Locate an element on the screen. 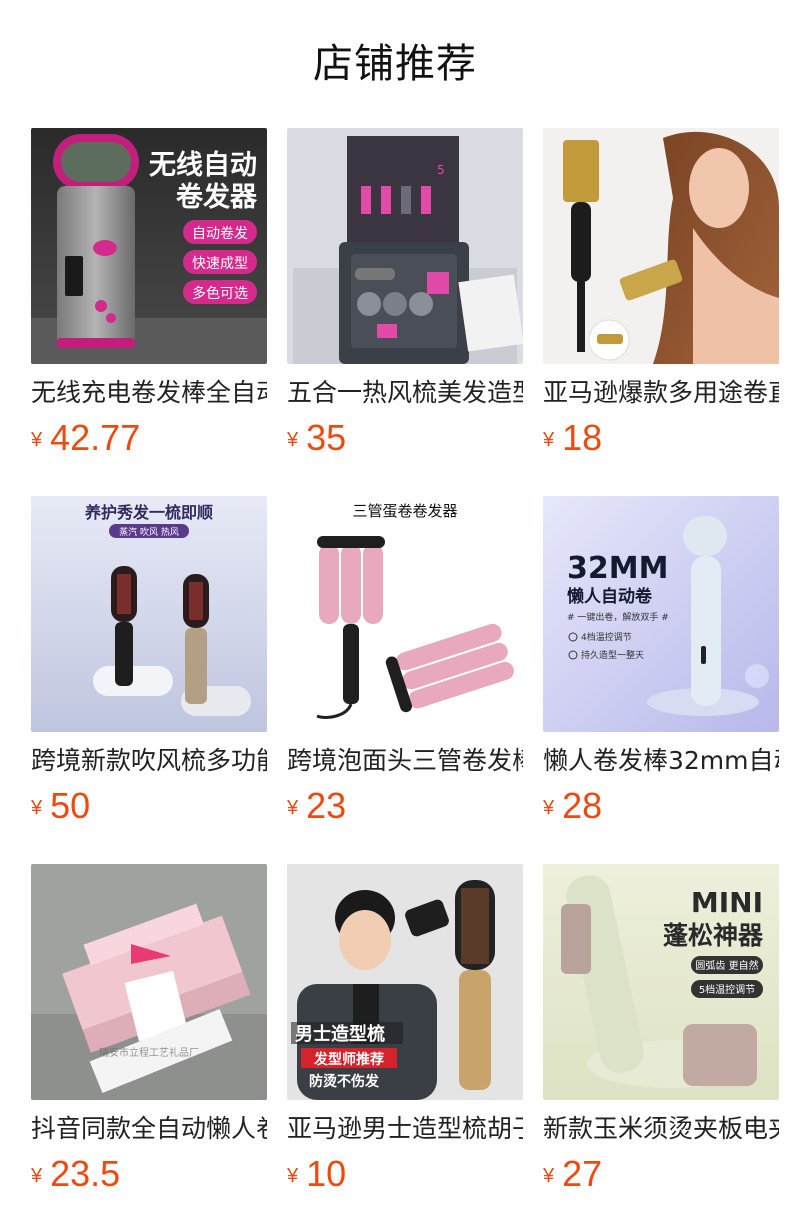 The image size is (790, 1232). product-name: 跨境泡面头三管卷发棒 is located at coordinates (405, 761).